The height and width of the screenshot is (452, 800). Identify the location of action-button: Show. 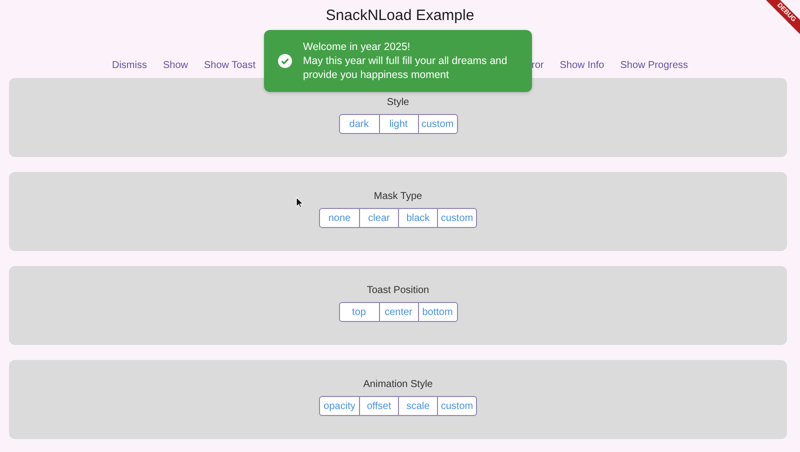
(175, 65).